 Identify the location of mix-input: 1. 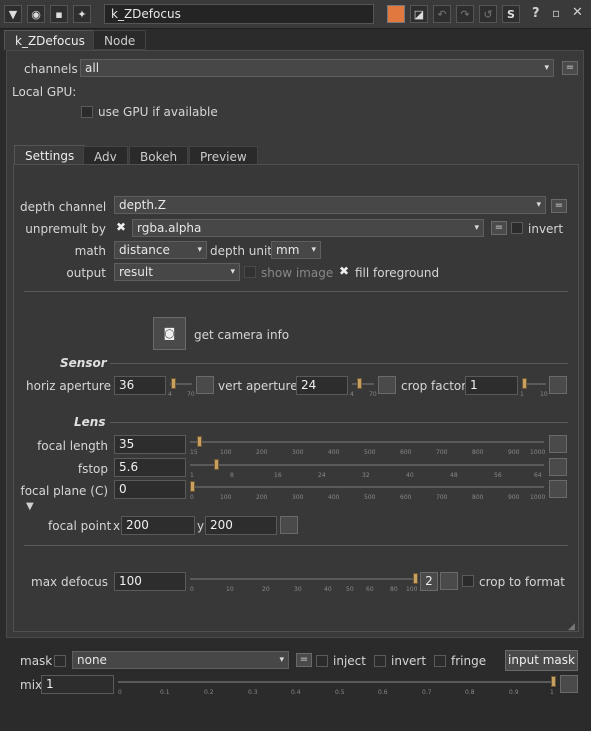
(77, 684).